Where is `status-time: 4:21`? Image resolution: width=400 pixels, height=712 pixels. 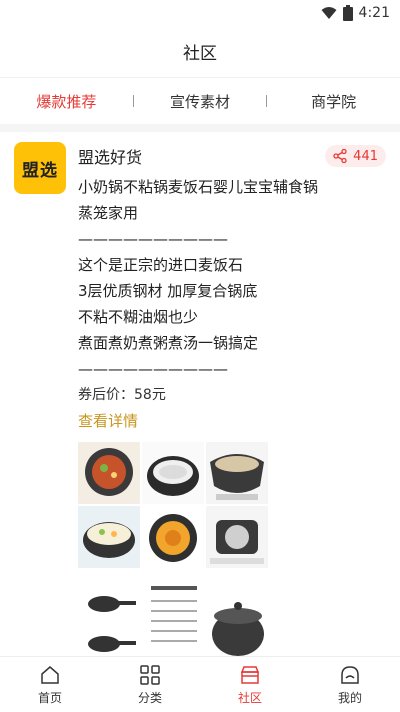 status-time: 4:21 is located at coordinates (374, 13).